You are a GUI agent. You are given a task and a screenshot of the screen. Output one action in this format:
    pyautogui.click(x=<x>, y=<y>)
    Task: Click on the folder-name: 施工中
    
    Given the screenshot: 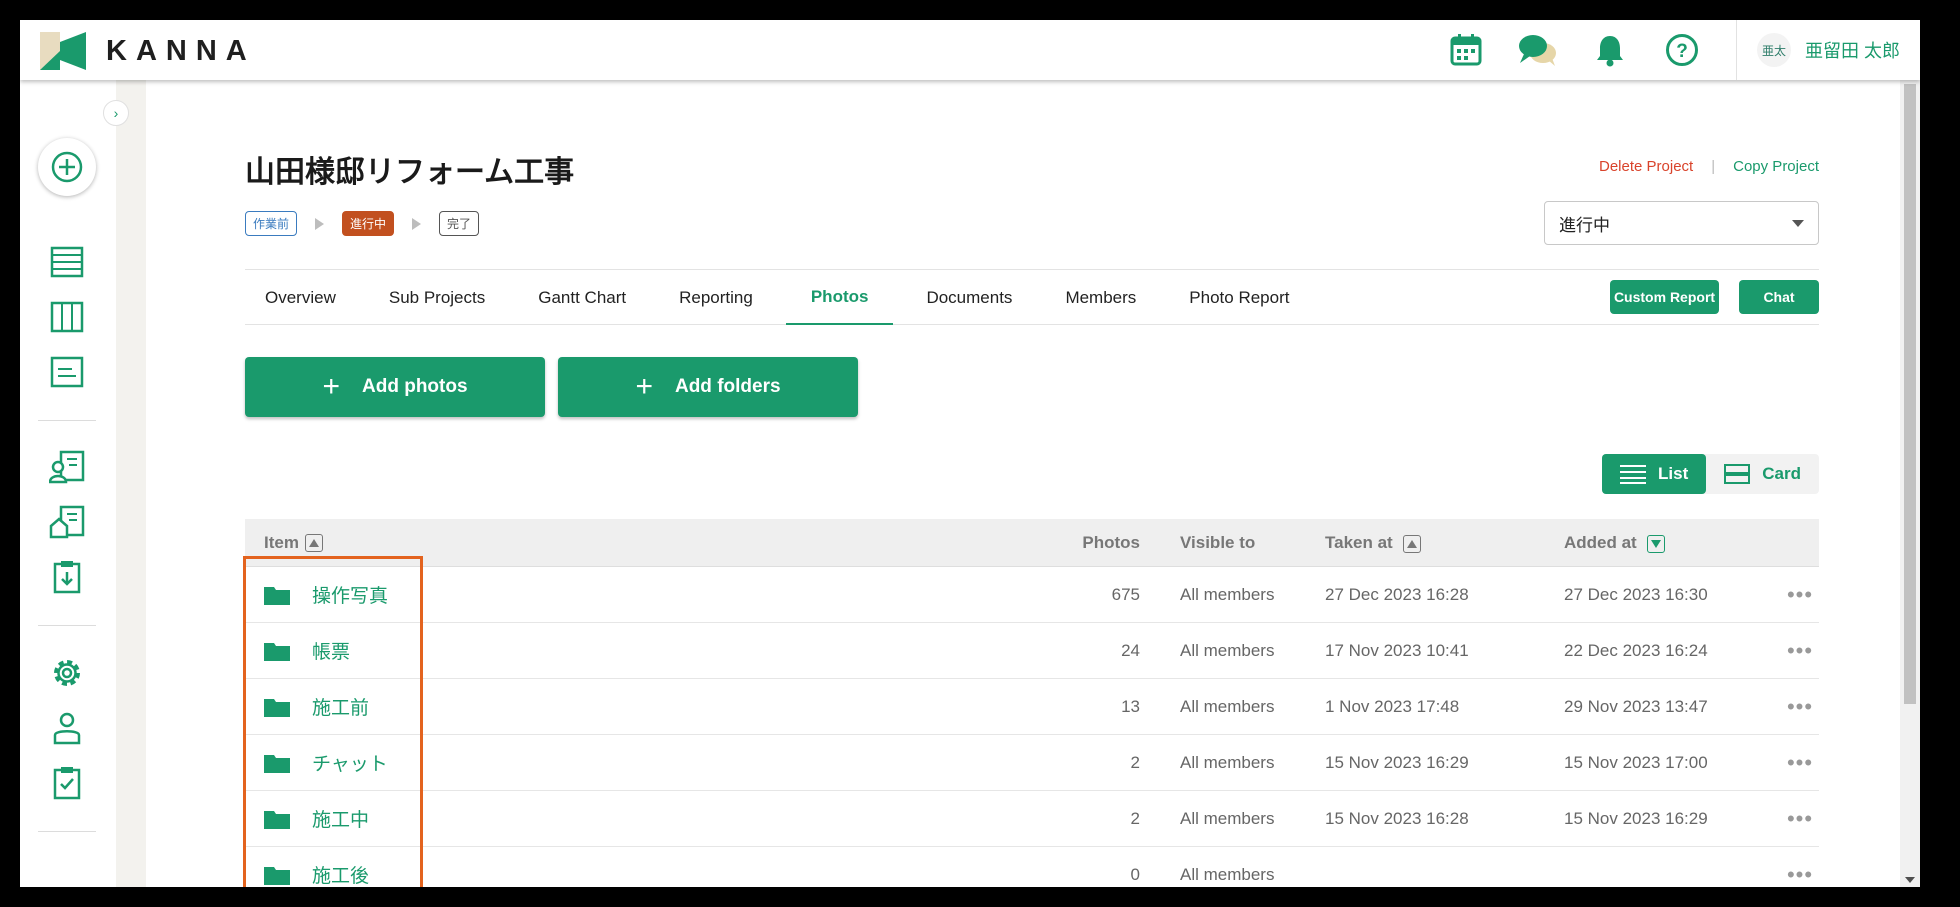 What is the action you would take?
    pyautogui.click(x=340, y=818)
    